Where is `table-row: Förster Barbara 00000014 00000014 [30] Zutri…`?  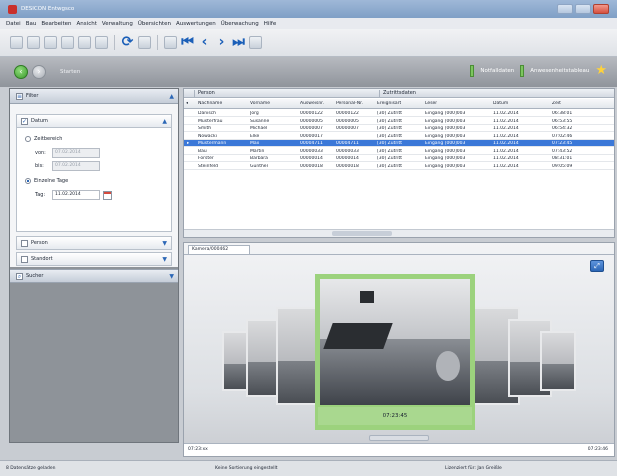 table-row: Förster Barbara 00000014 00000014 [30] Zutri… is located at coordinates (399, 158).